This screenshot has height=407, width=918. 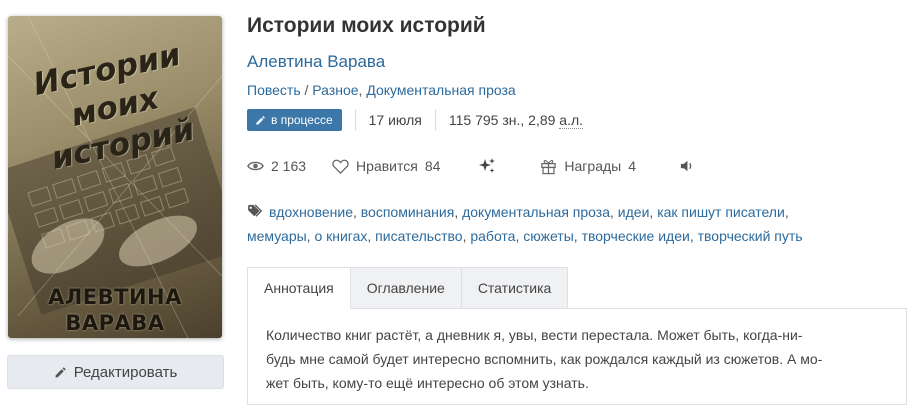 What do you see at coordinates (571, 120) in the screenshot?
I see `author-sheets-abbr: а.л.` at bounding box center [571, 120].